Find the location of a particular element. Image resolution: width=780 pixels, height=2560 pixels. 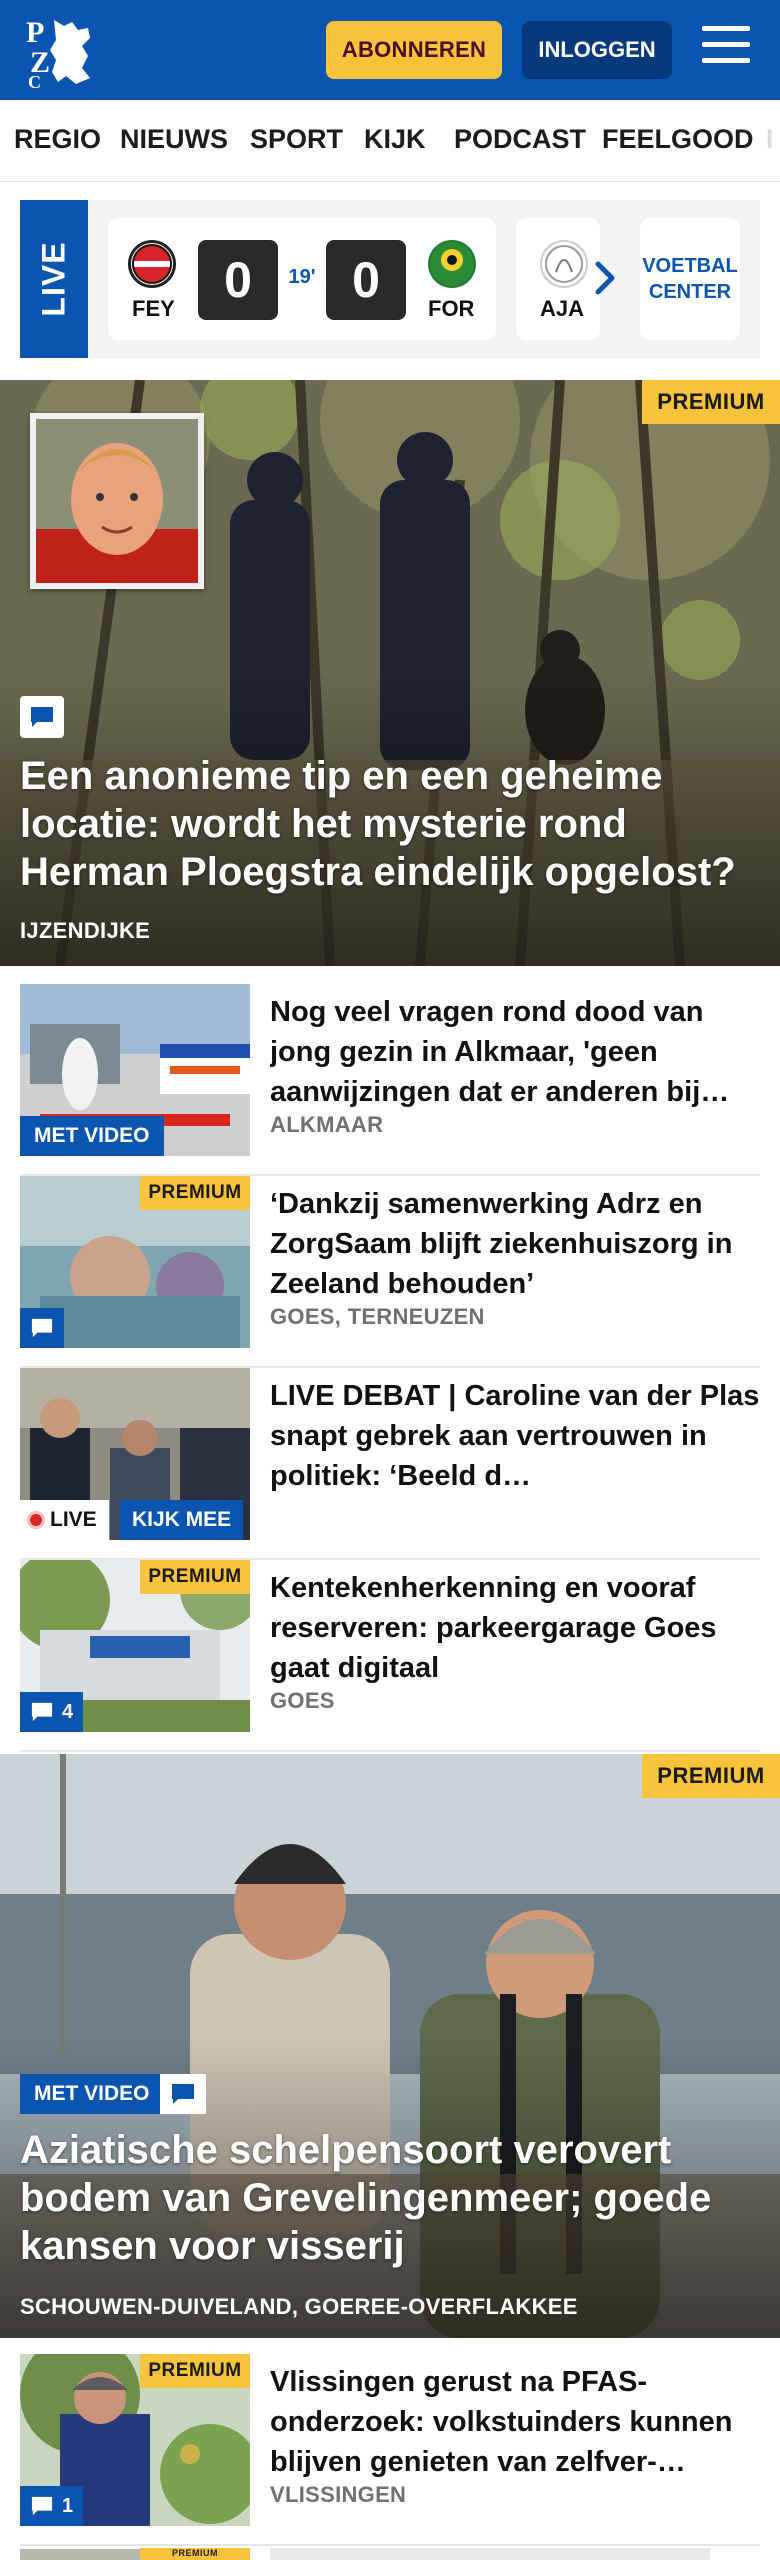

article-thumbnail: PREMIUM 1 is located at coordinates (135, 2440).